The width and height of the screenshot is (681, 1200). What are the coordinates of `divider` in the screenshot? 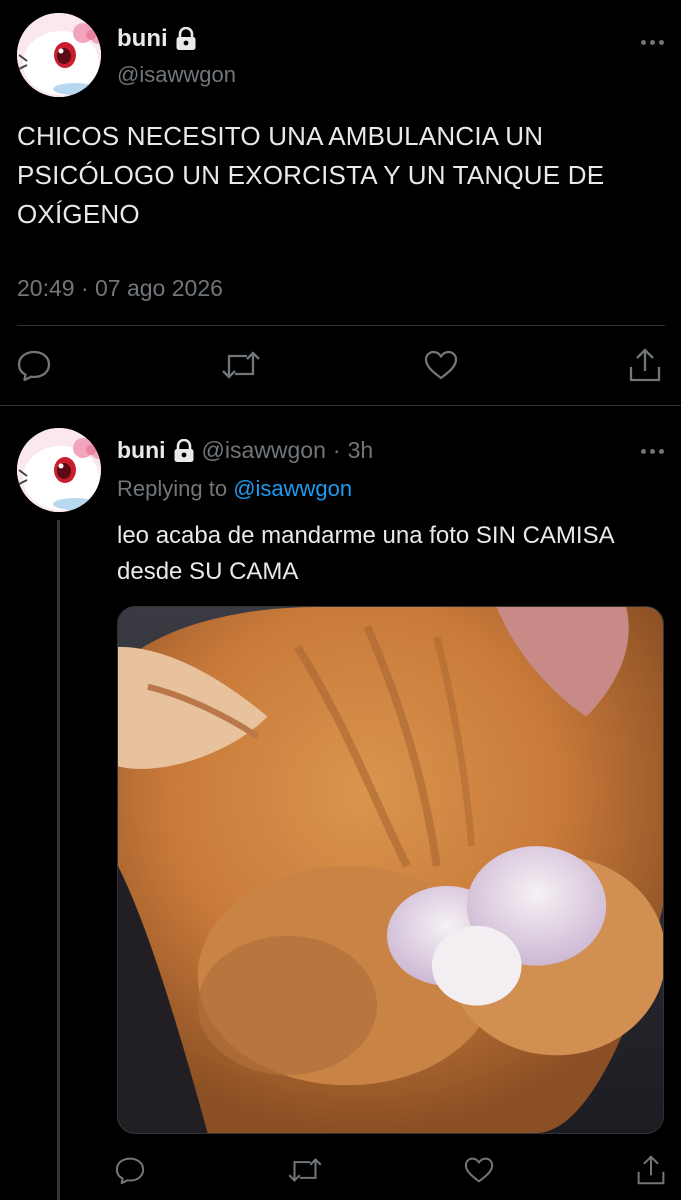 It's located at (341, 325).